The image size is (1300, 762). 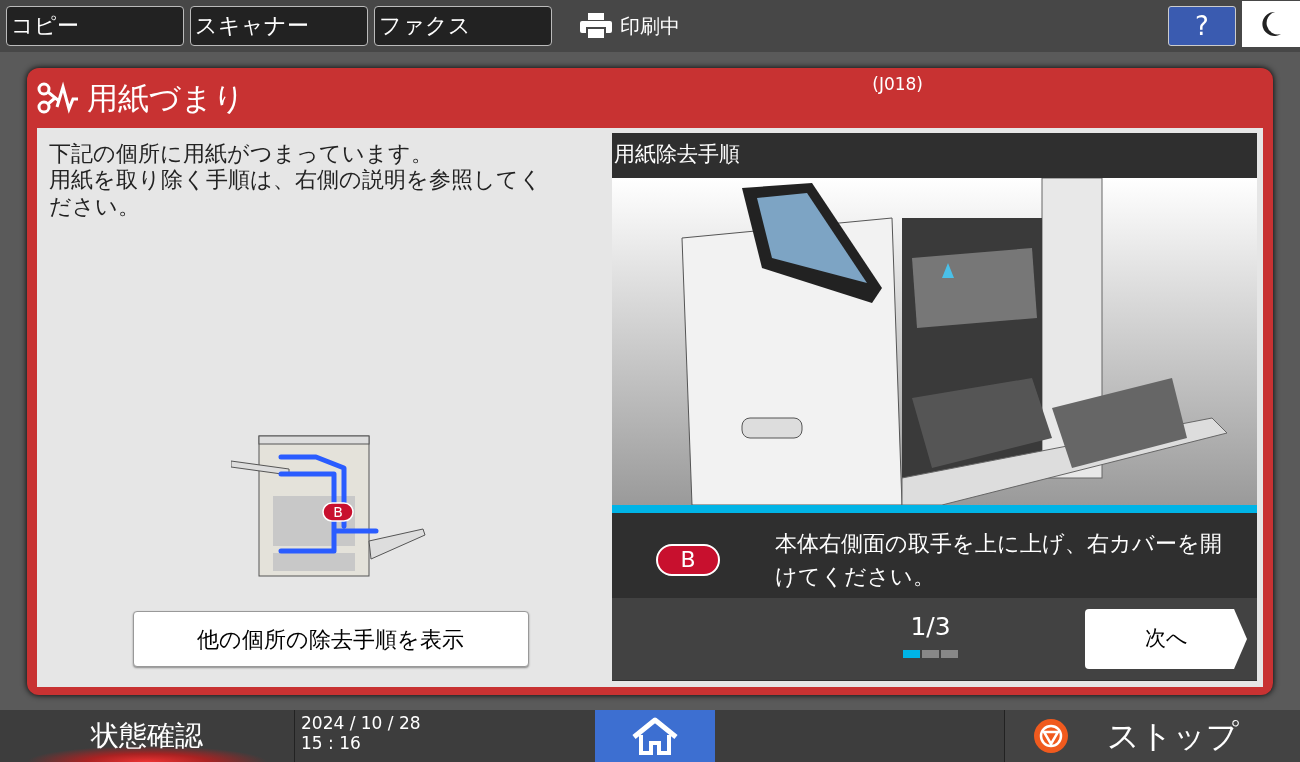 What do you see at coordinates (677, 154) in the screenshot?
I see `guide-header: 用紙除去手順` at bounding box center [677, 154].